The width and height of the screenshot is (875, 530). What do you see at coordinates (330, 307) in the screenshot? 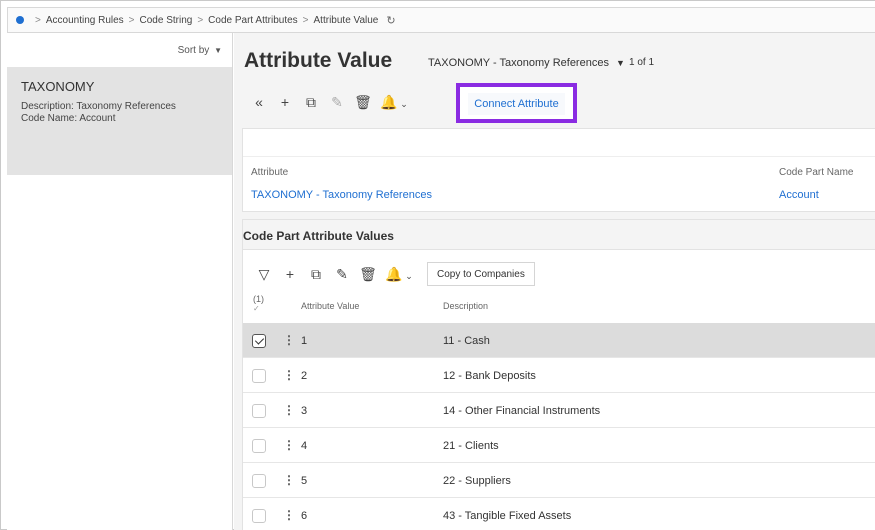
I see `column-header-attribute-value: Attribute Value` at bounding box center [330, 307].